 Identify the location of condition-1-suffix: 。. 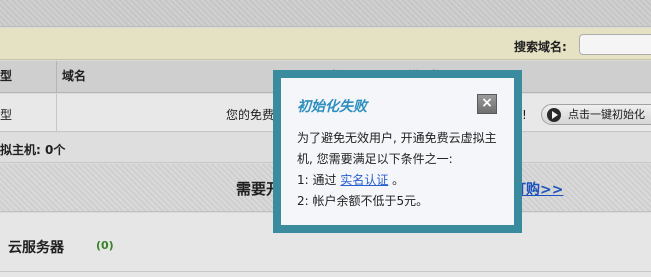
(398, 180).